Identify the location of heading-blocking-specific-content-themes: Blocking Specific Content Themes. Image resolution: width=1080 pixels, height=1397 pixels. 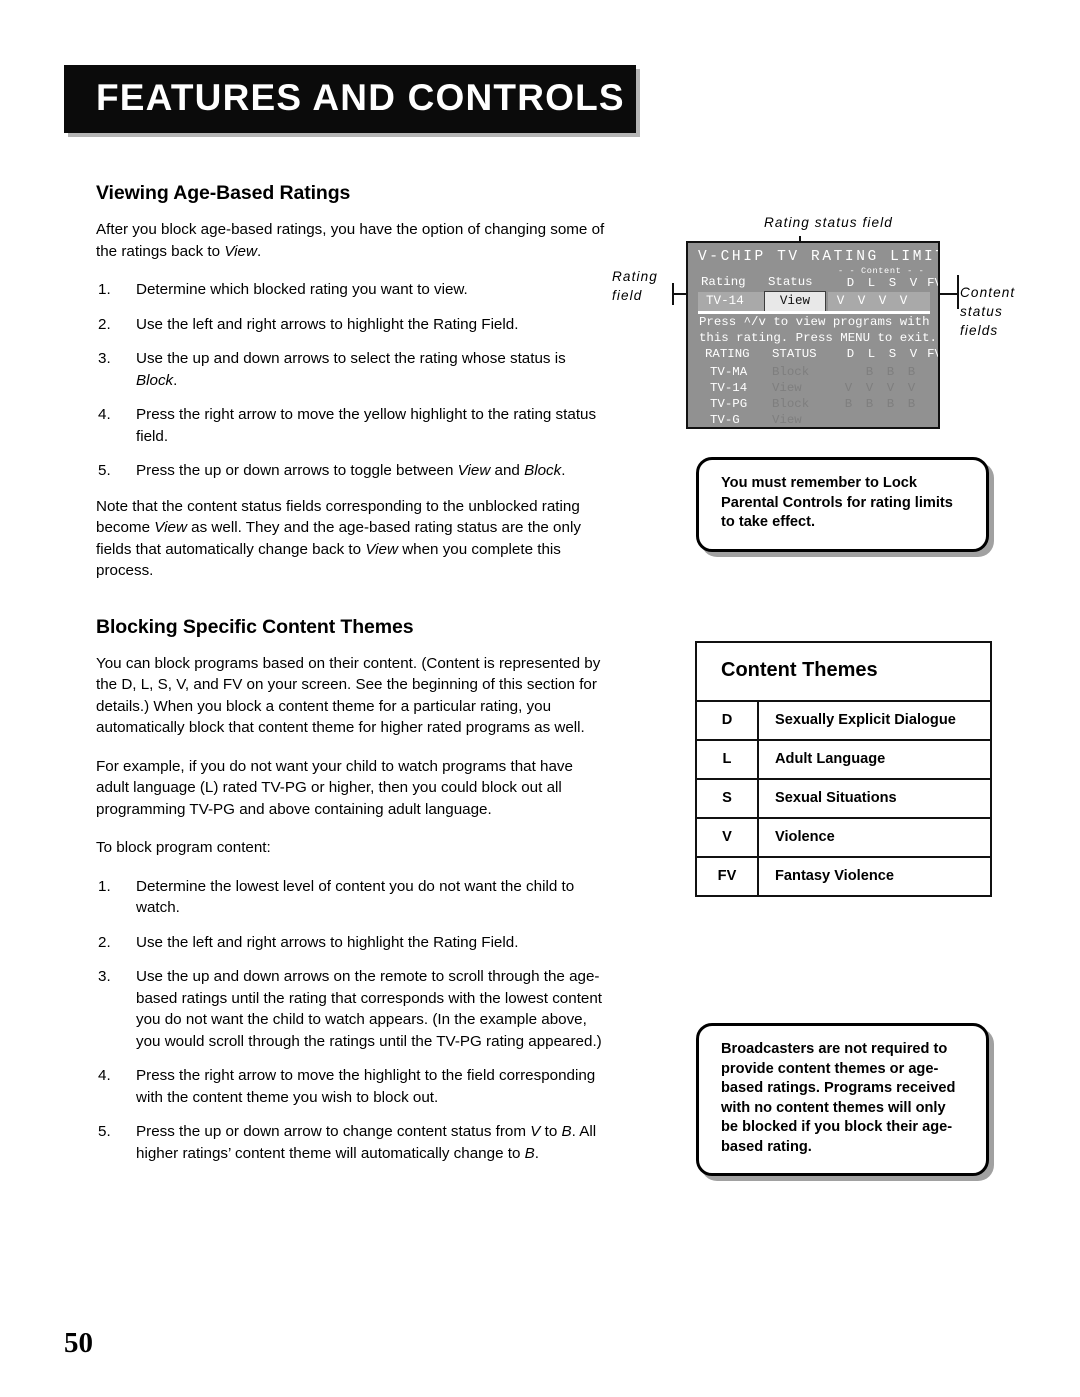
(255, 626).